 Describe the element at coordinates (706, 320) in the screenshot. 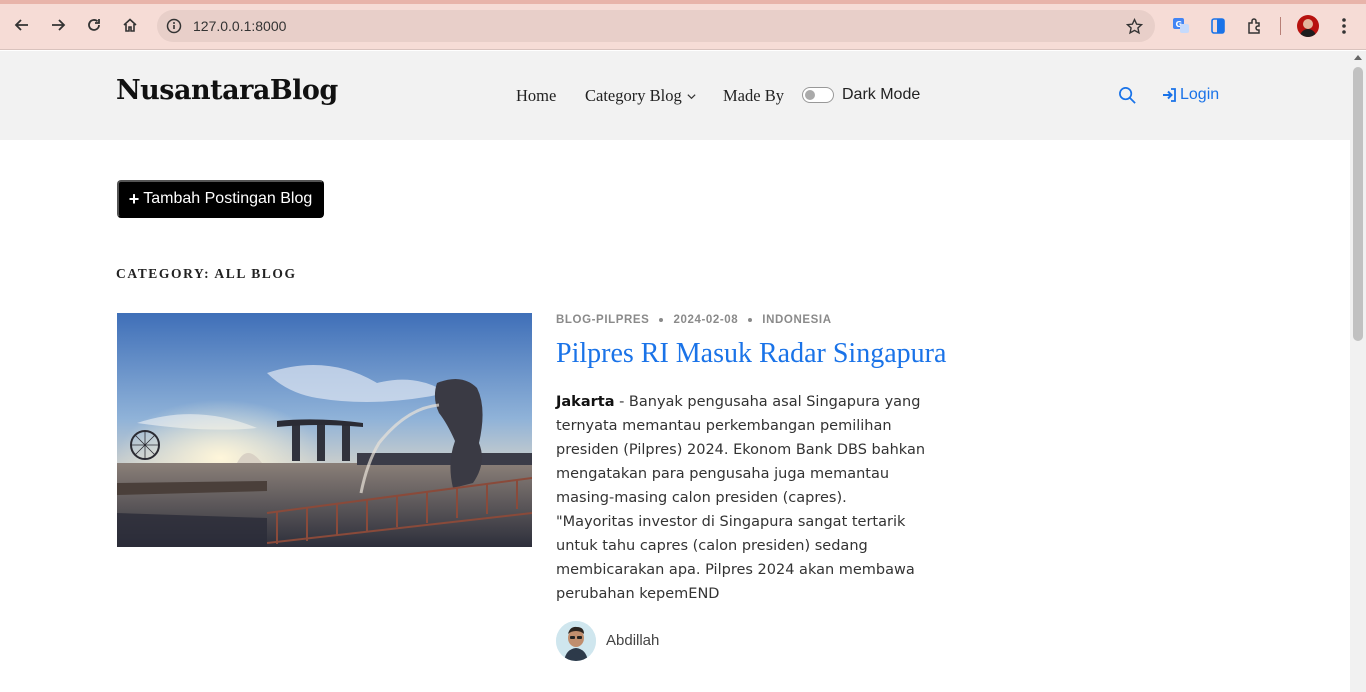

I see `post-date: 2024-02-08` at that location.